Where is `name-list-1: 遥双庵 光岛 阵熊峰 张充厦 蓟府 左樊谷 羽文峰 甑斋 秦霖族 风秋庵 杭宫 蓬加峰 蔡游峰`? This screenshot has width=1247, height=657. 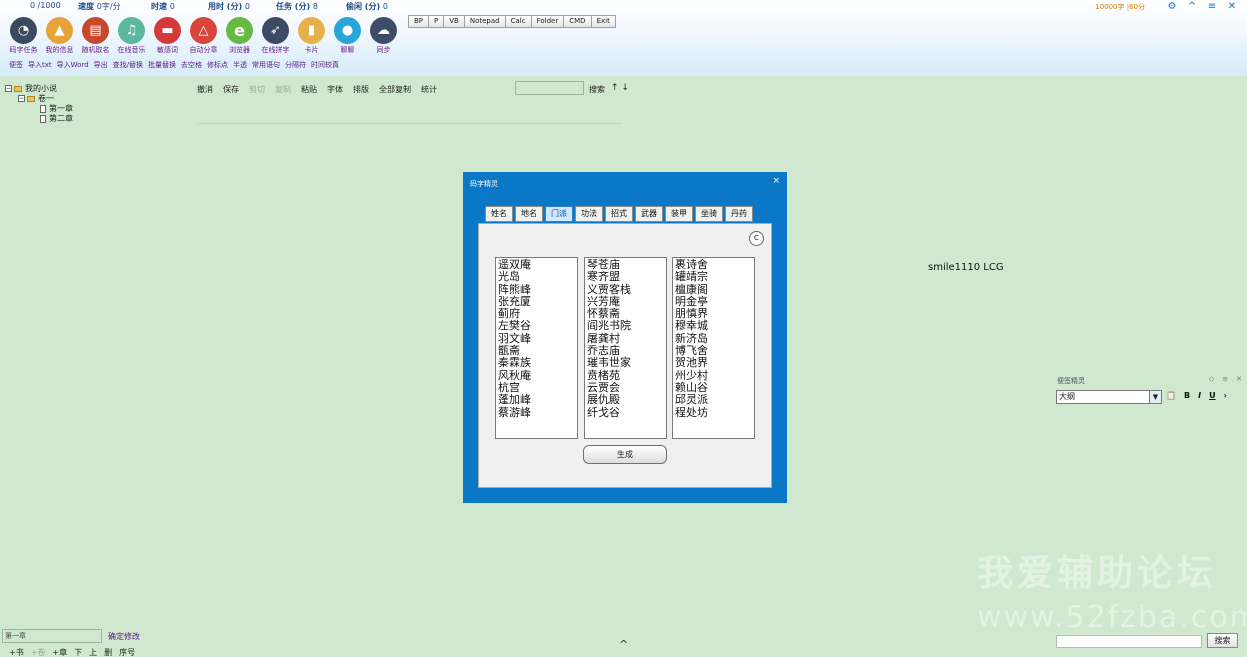
name-list-1: 遥双庵 光岛 阵熊峰 张充厦 蓟府 左樊谷 羽文峰 甑斋 秦霖族 风秋庵 杭宫 蓬加峰 蔡游峰 is located at coordinates (536, 348).